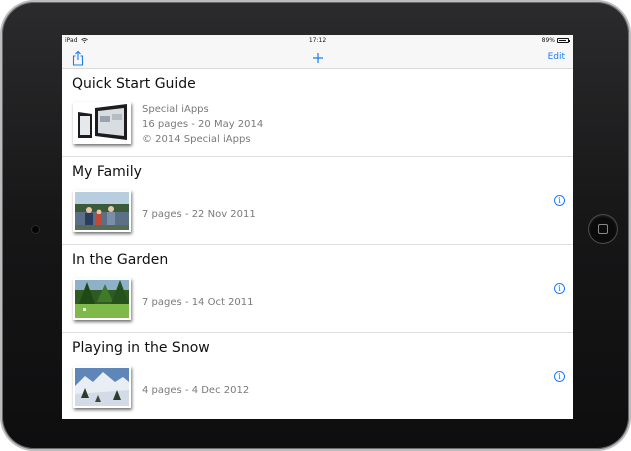 The height and width of the screenshot is (451, 631). I want to click on book-title: My Family, so click(107, 172).